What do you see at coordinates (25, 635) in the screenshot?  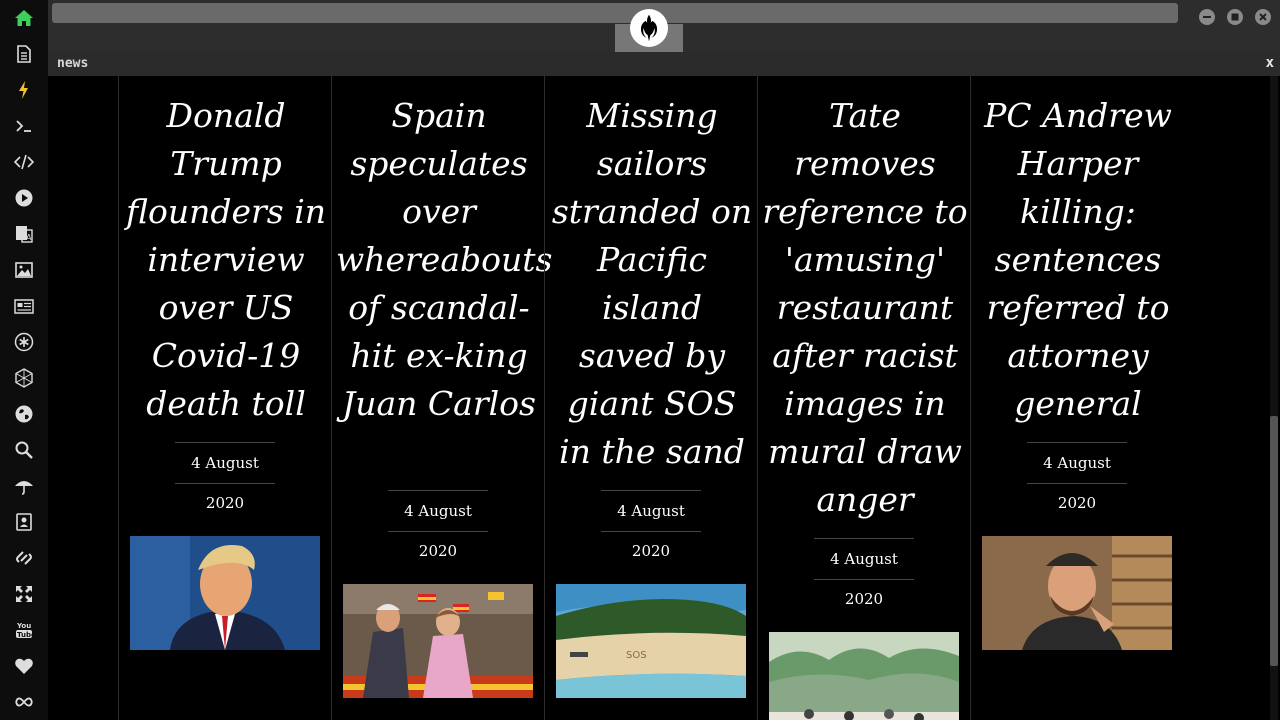 I see `svg-text: Tube` at bounding box center [25, 635].